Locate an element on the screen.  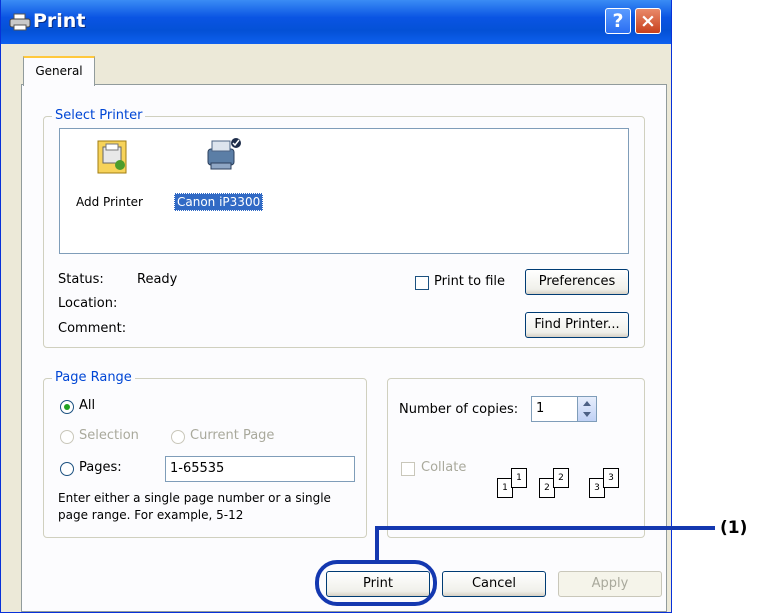
current-page-radio-label: Current Page is located at coordinates (232, 435).